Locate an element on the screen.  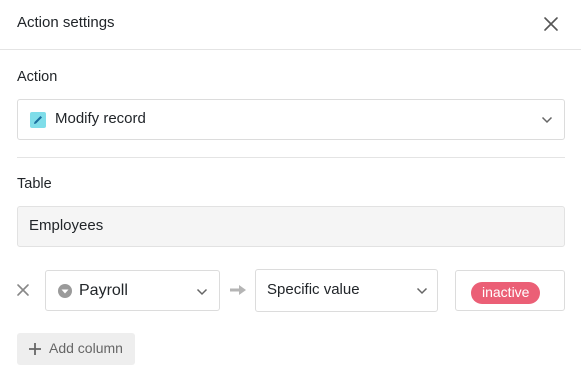
pencil-icon is located at coordinates (38, 120).